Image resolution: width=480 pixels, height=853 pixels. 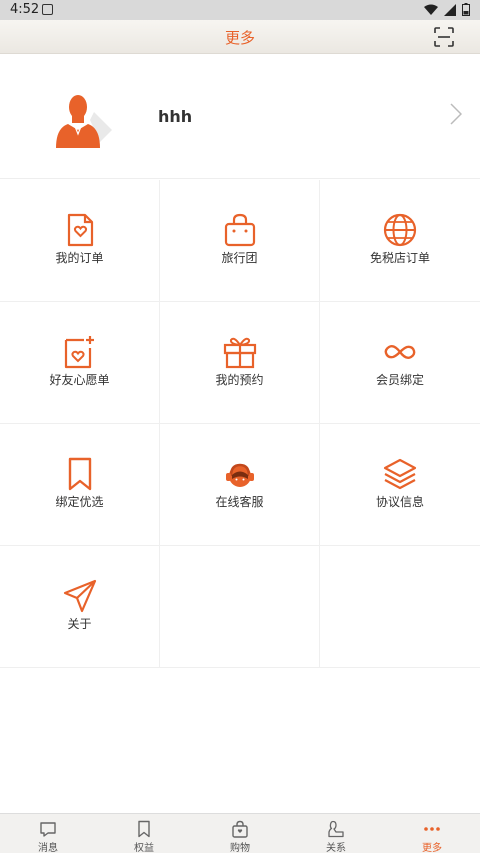 What do you see at coordinates (84, 121) in the screenshot?
I see `avatar` at bounding box center [84, 121].